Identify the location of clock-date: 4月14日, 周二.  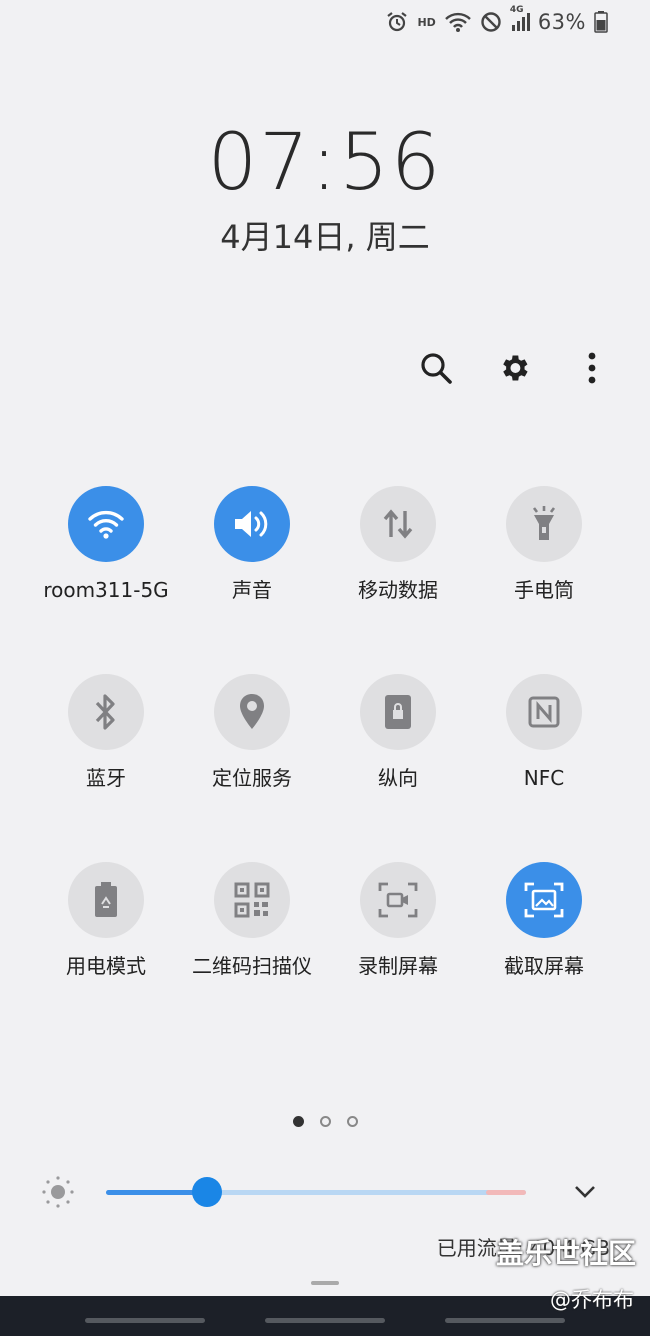
(325, 235).